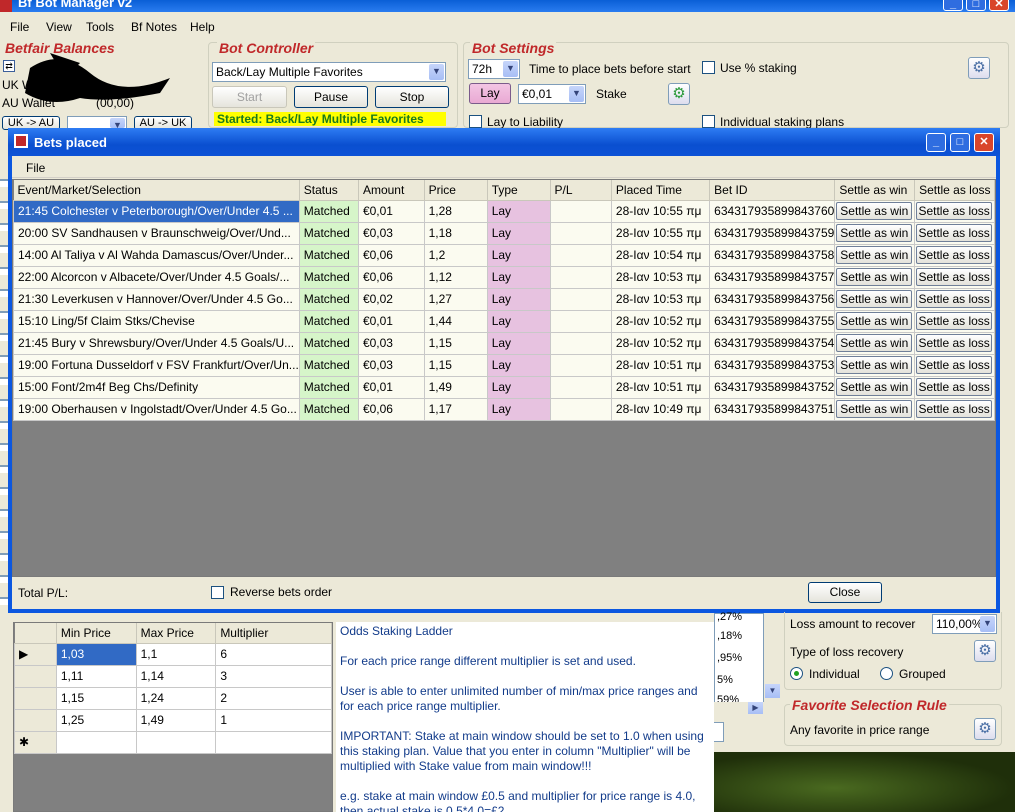  I want to click on bet-time-cell: 28-Ιαν 10:54 πμ, so click(660, 255).